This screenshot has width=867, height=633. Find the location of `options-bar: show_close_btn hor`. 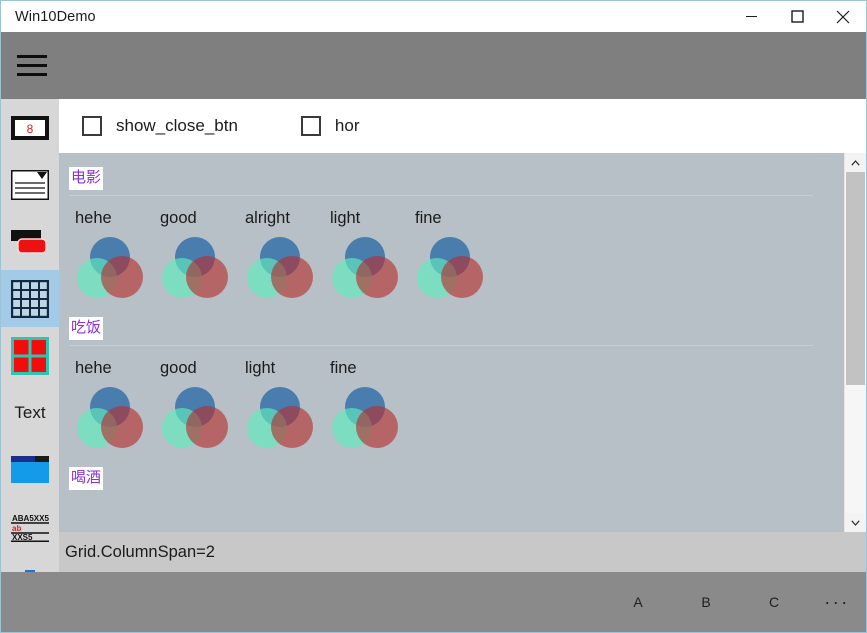

options-bar: show_close_btn hor is located at coordinates (462, 126).